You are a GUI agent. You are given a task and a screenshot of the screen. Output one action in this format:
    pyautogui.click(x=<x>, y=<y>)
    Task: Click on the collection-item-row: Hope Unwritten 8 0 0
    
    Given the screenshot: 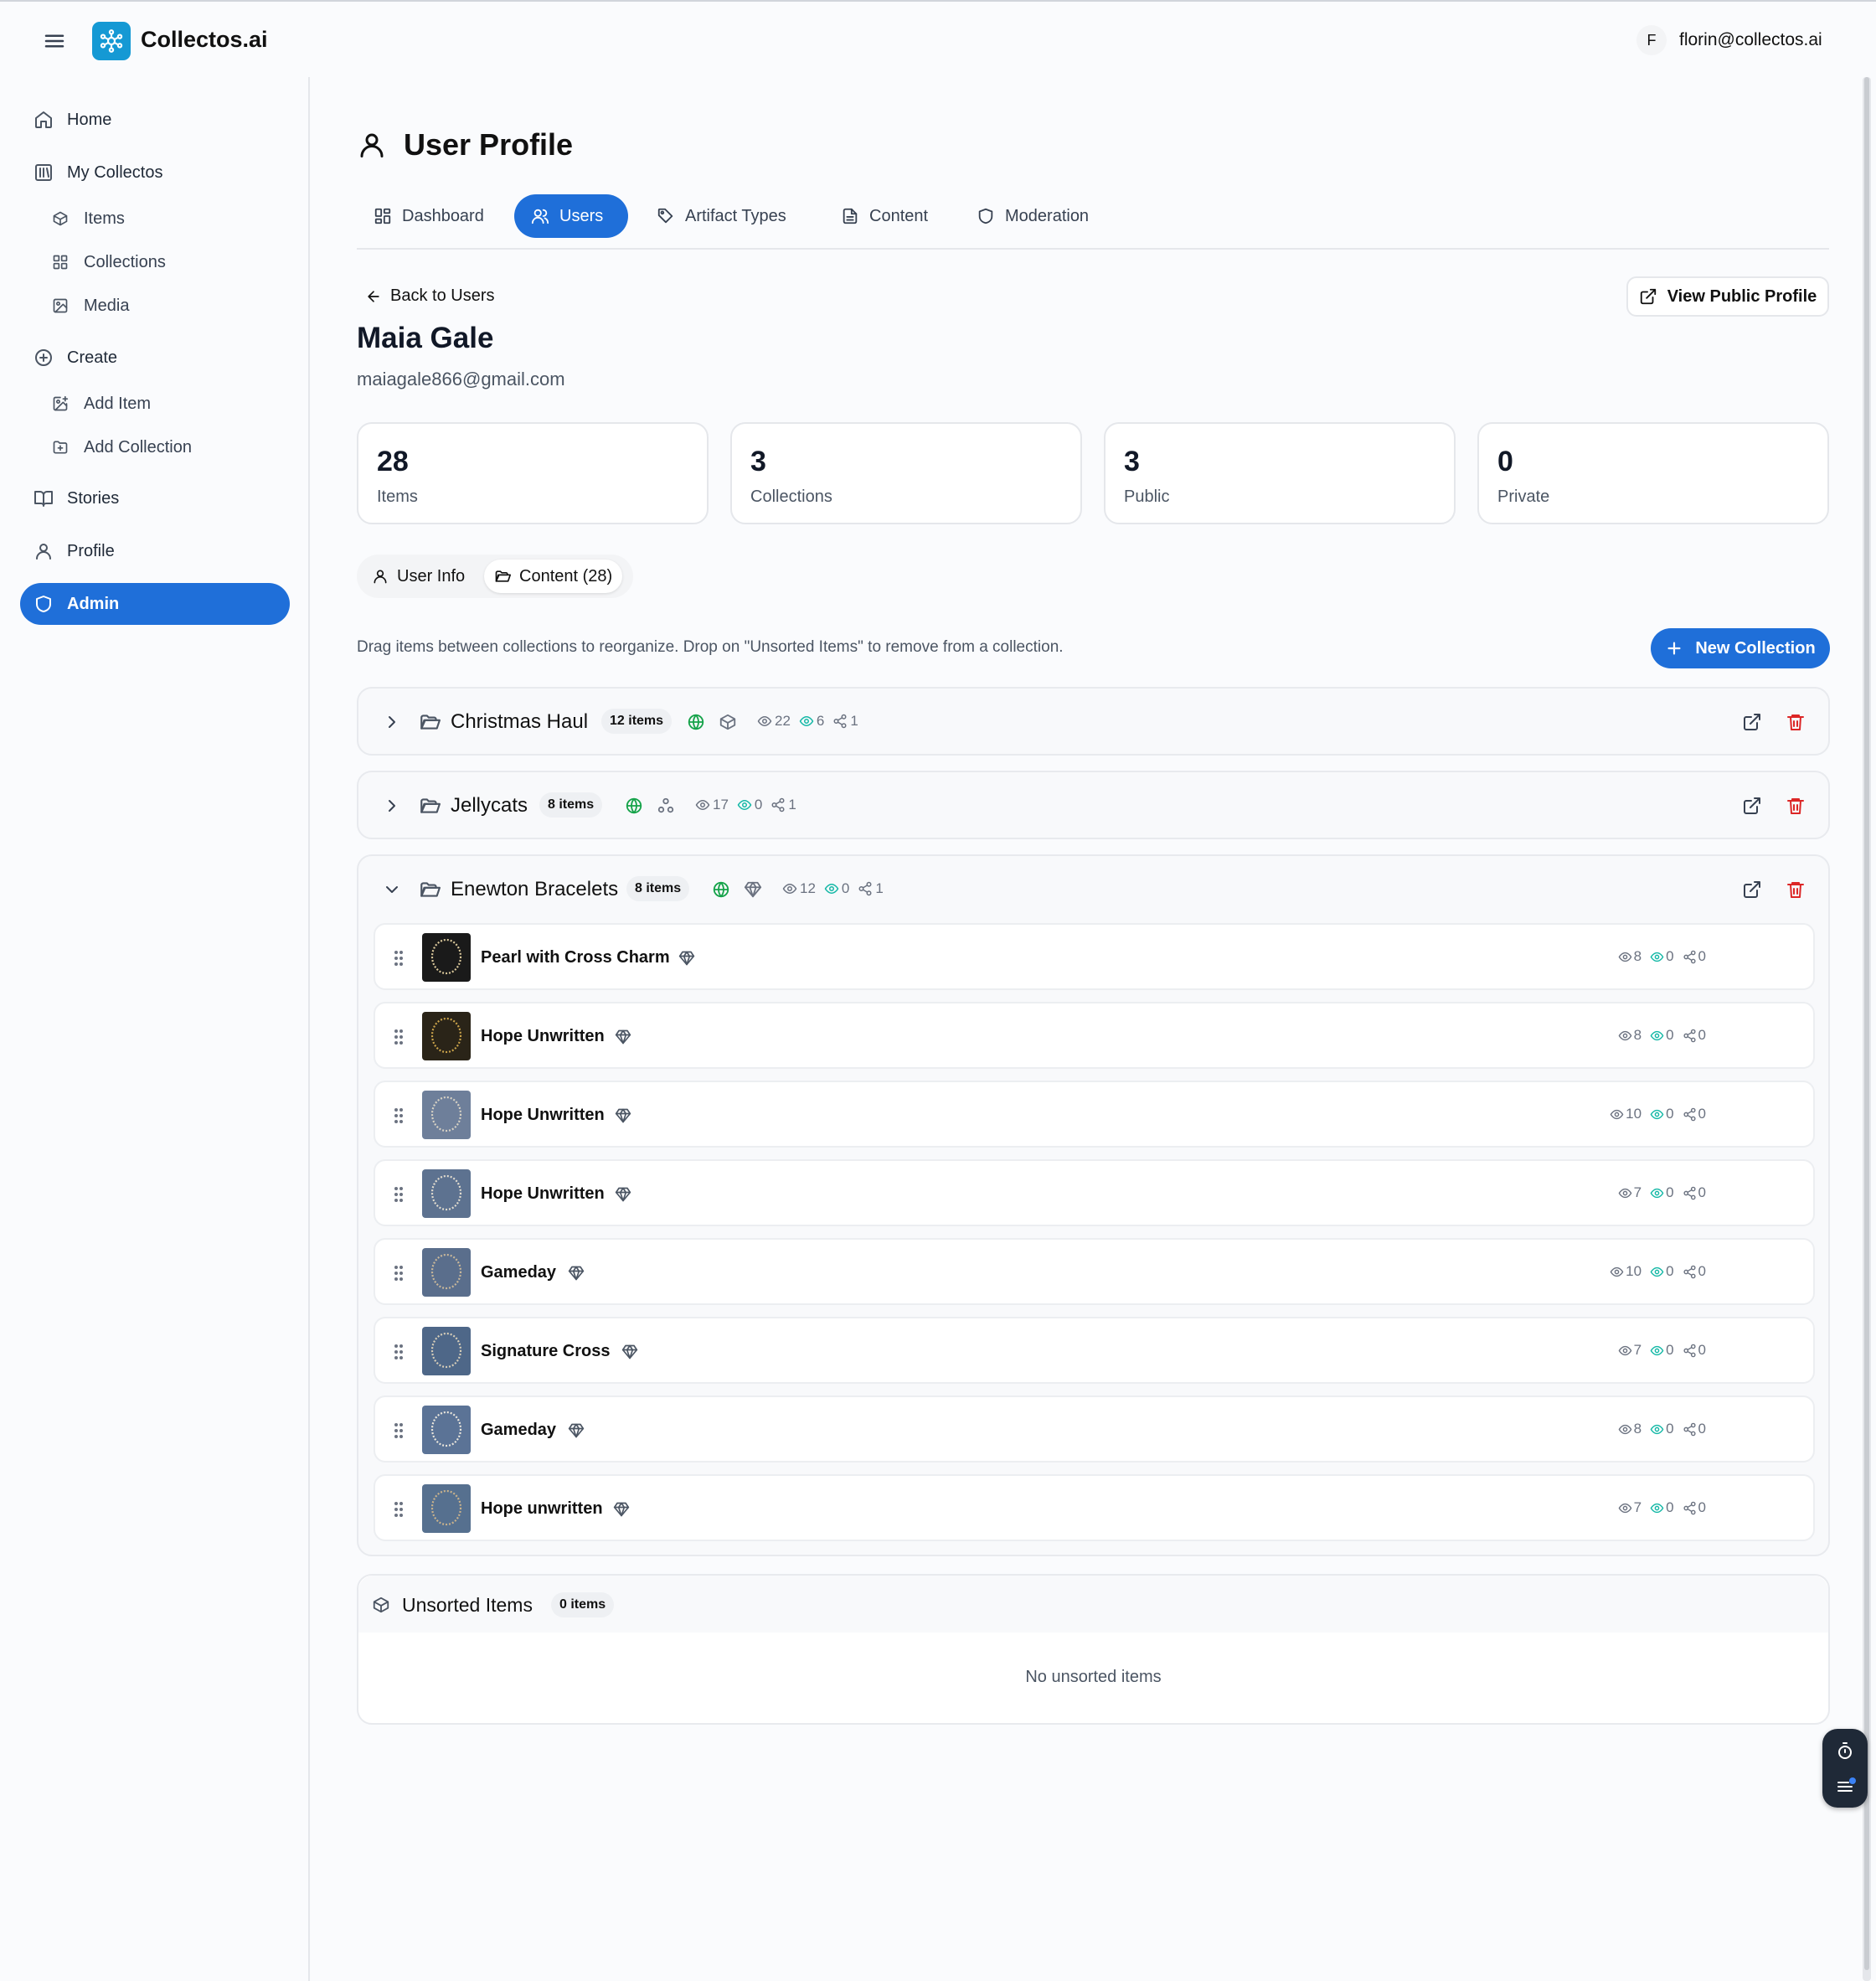 What is the action you would take?
    pyautogui.click(x=1094, y=1035)
    